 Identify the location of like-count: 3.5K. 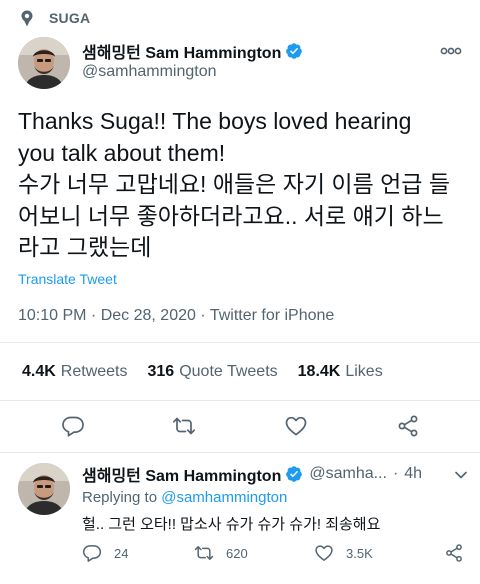
(359, 553).